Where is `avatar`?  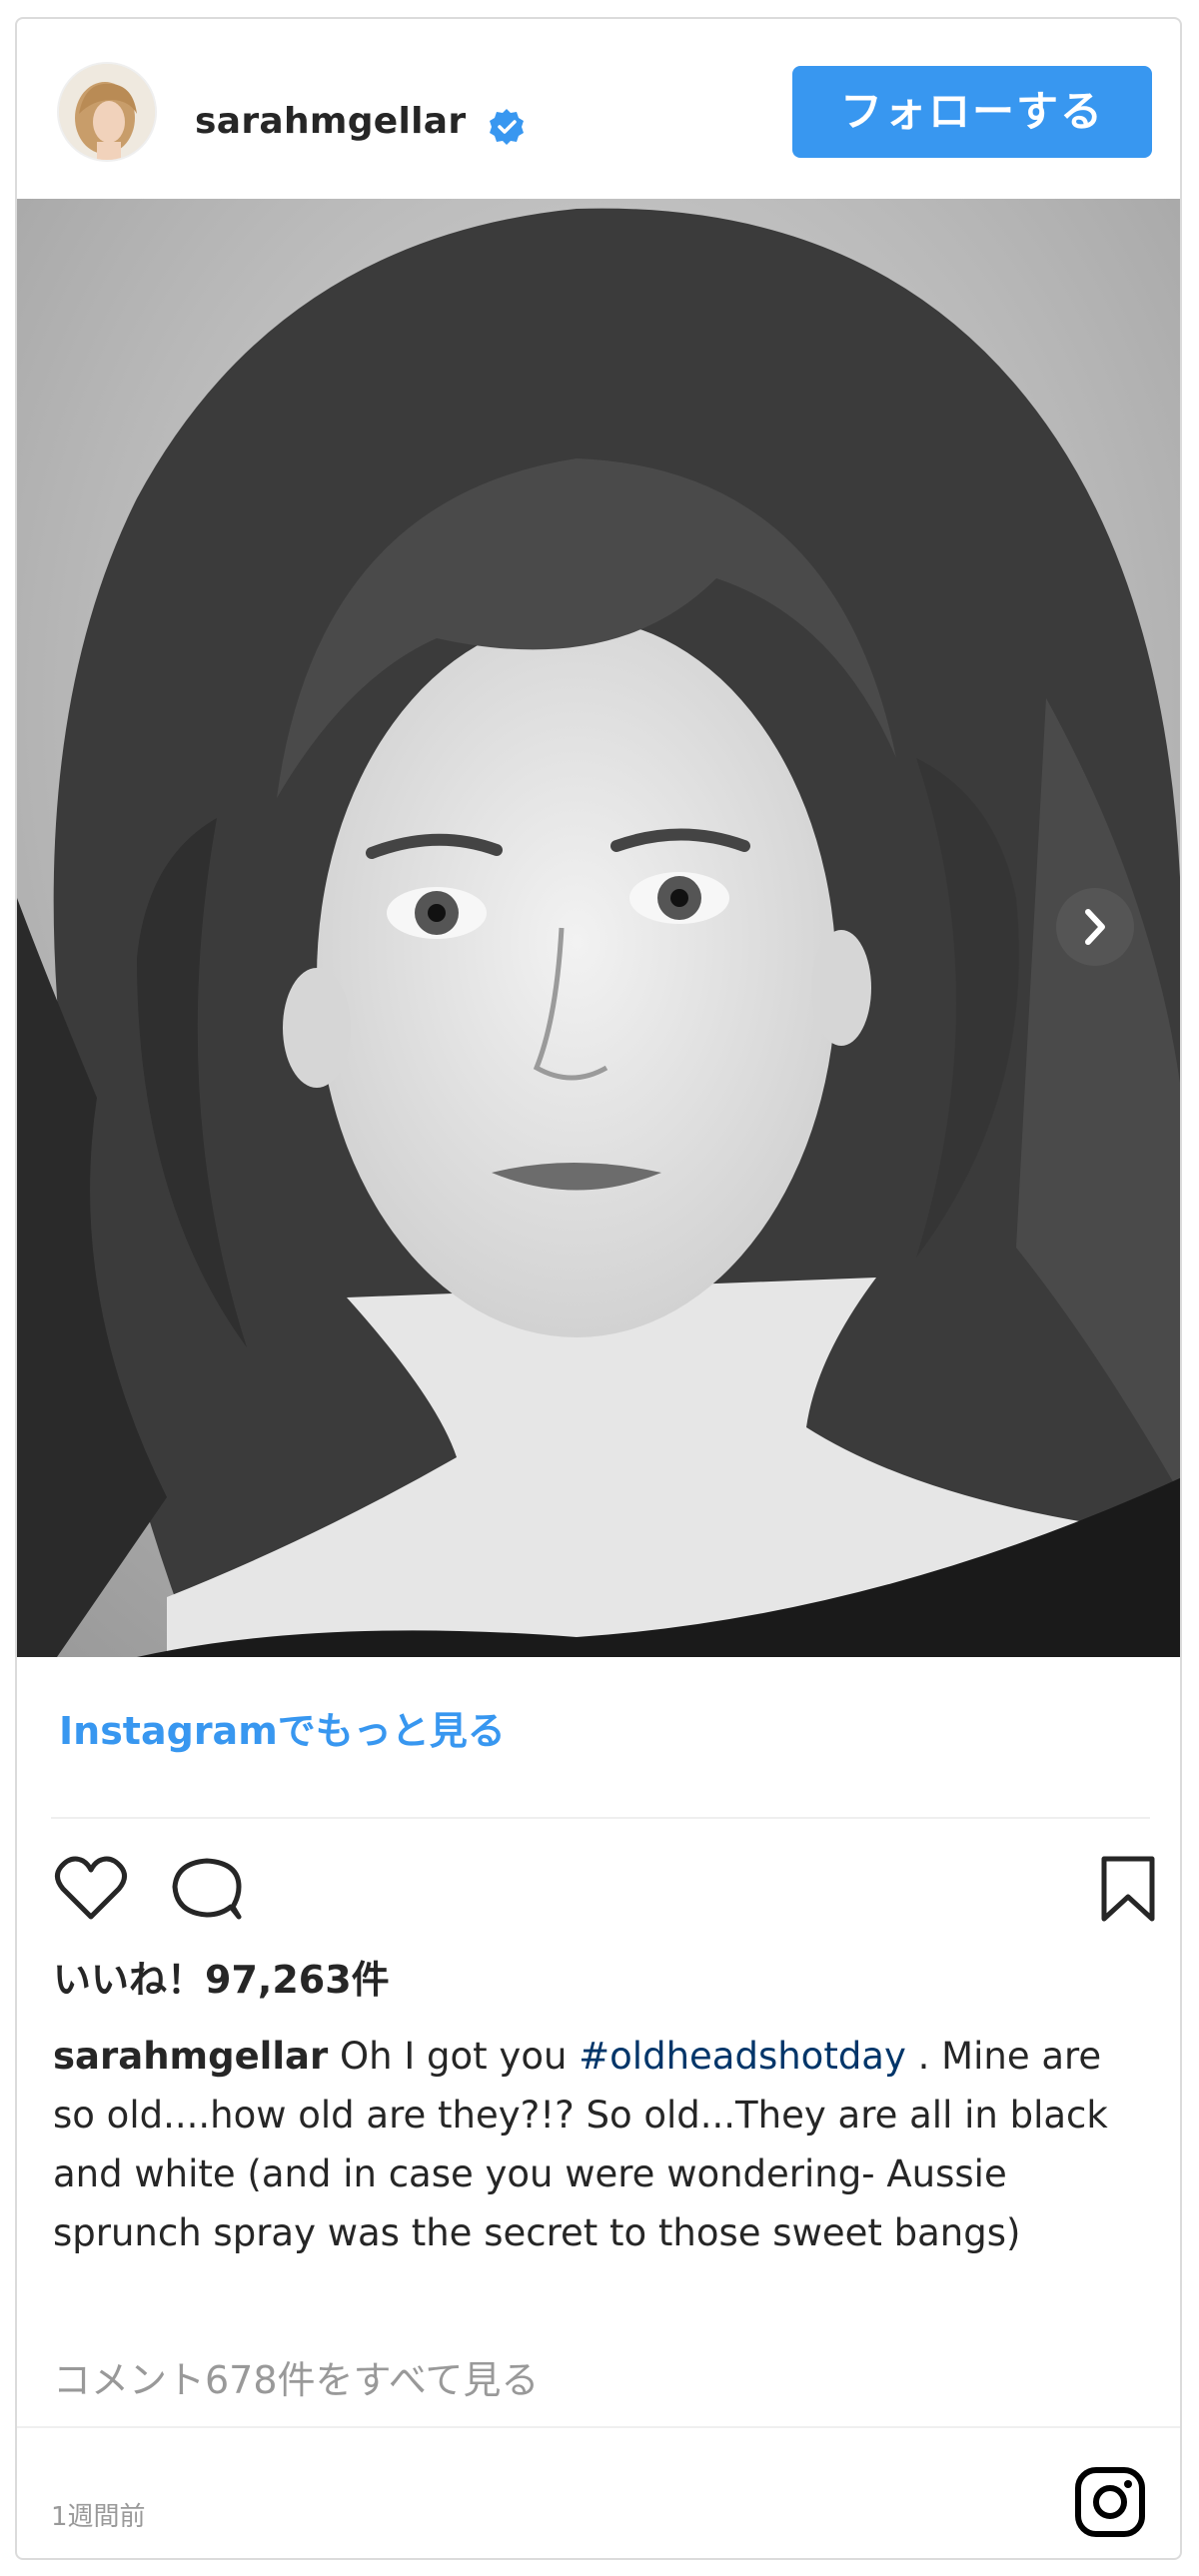
avatar is located at coordinates (107, 112).